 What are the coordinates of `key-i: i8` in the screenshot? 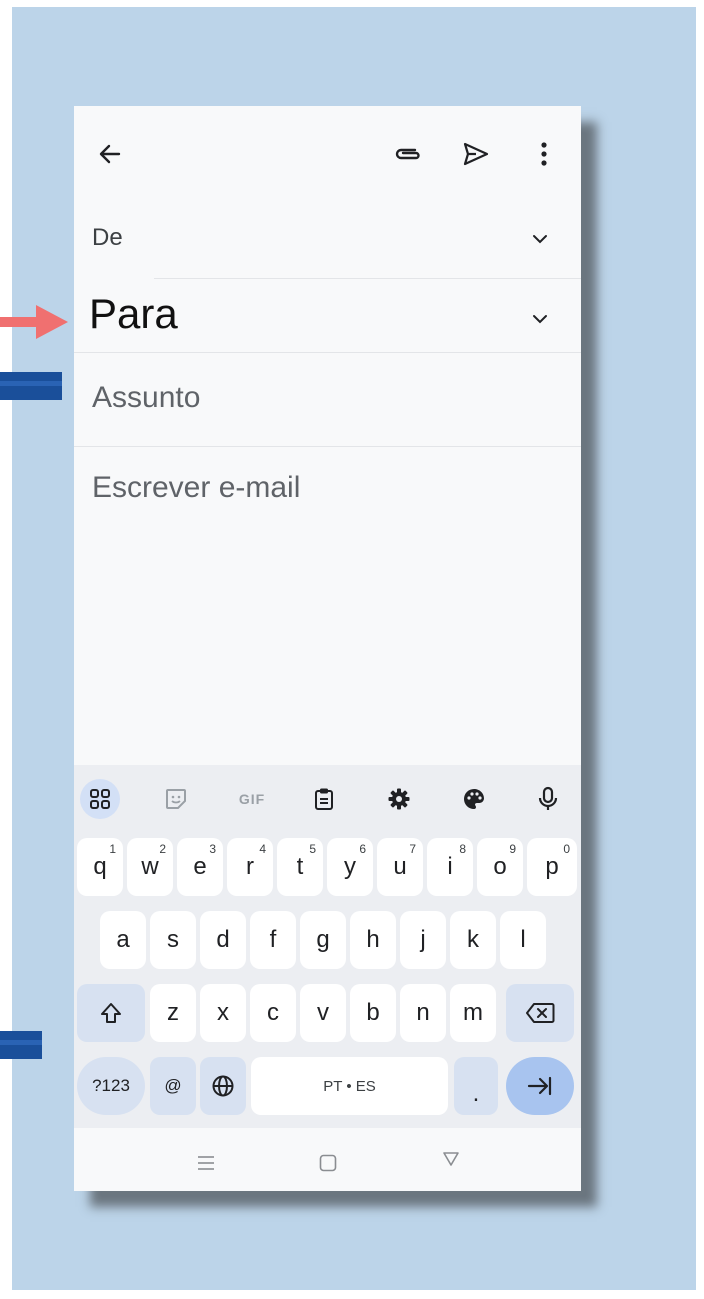 It's located at (450, 867).